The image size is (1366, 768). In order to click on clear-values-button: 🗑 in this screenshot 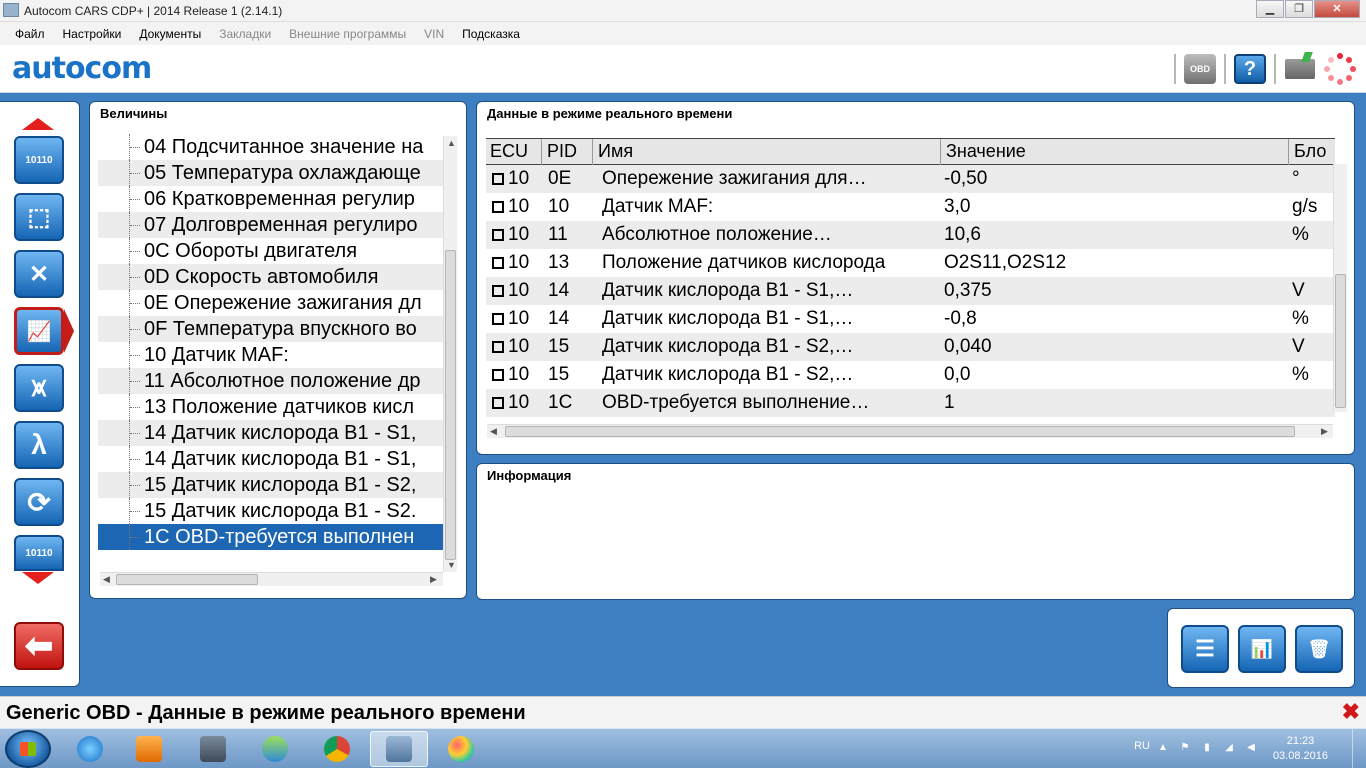, I will do `click(1319, 649)`.